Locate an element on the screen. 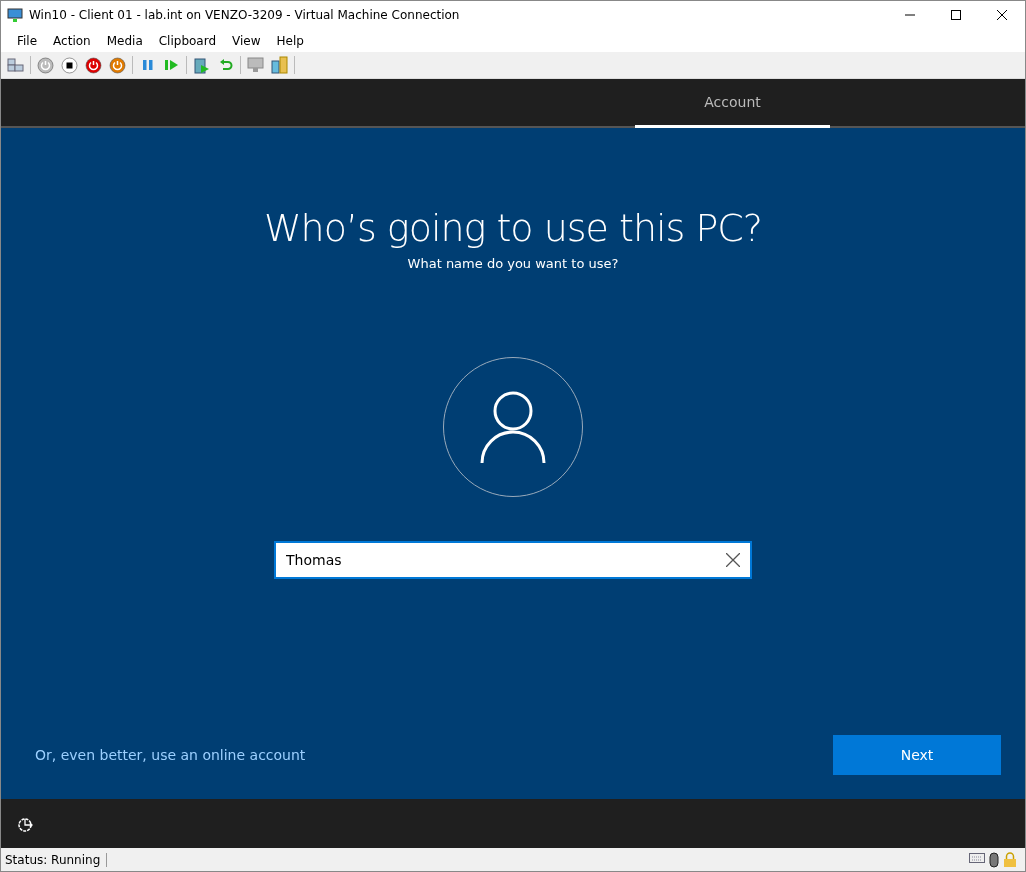  user-icon is located at coordinates (513, 427).